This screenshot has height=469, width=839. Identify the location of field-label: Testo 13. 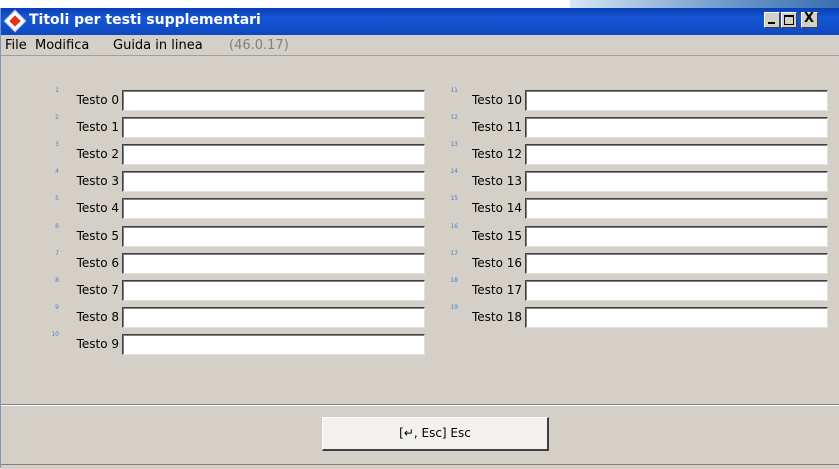
(496, 181).